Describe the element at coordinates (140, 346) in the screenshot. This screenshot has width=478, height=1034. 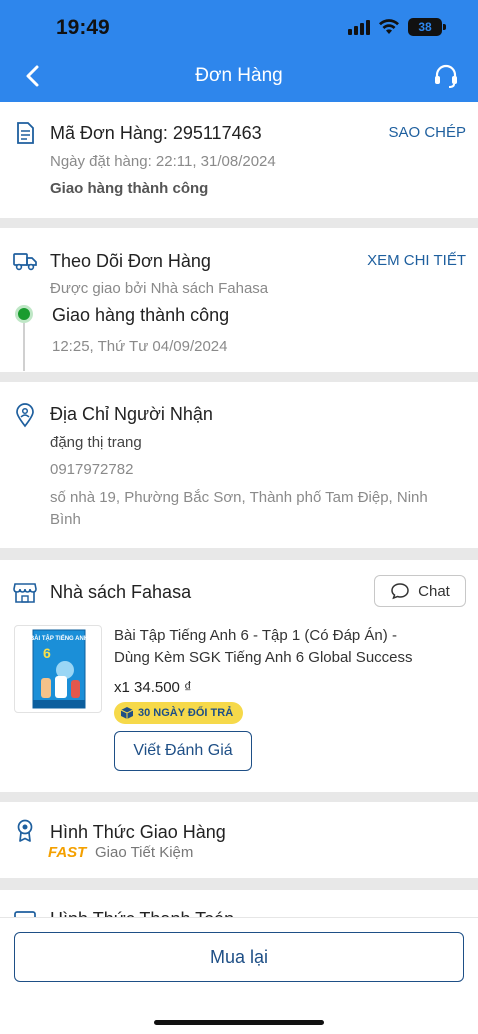
I see `tracking-event-time: 12:25, Thứ Tư 04/09/2024` at that location.